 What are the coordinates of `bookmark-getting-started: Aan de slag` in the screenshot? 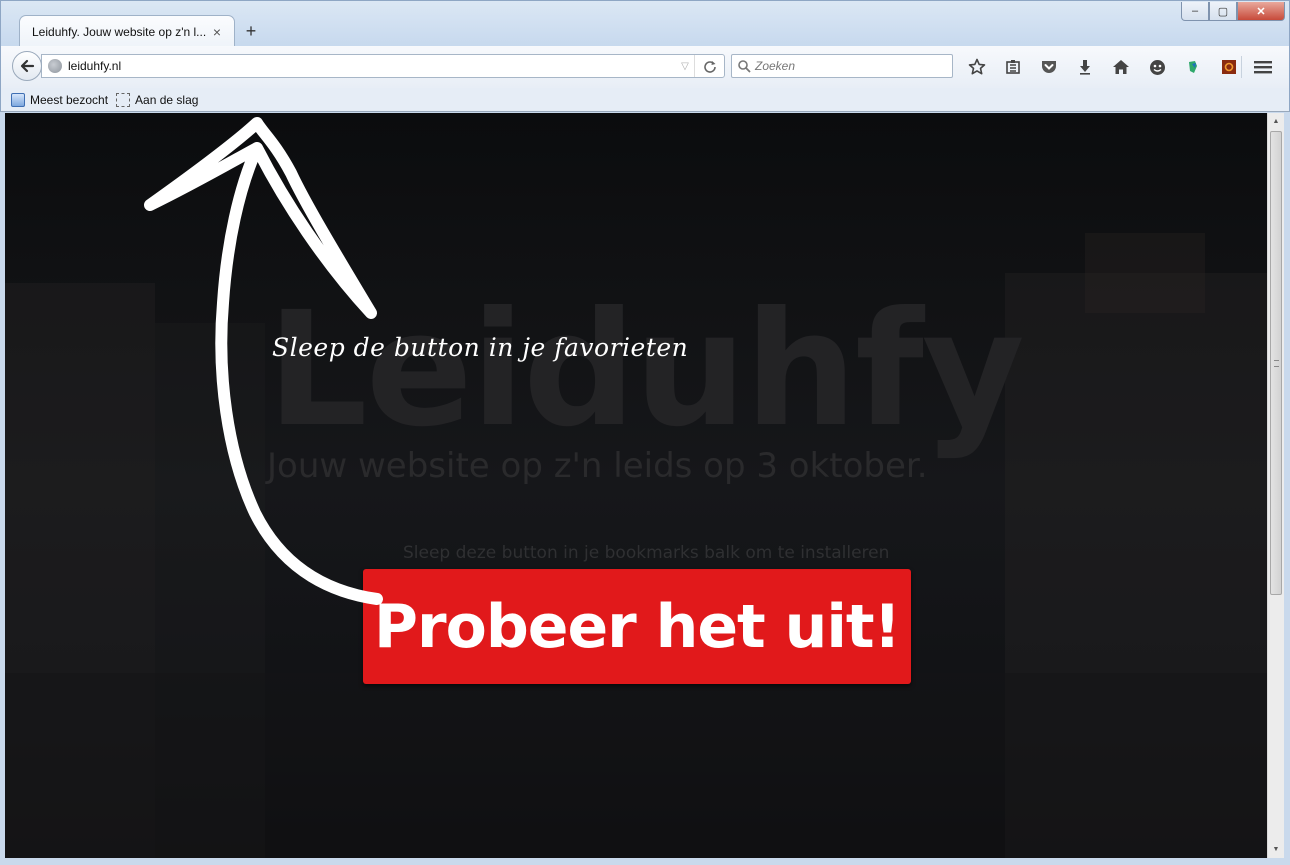 It's located at (157, 99).